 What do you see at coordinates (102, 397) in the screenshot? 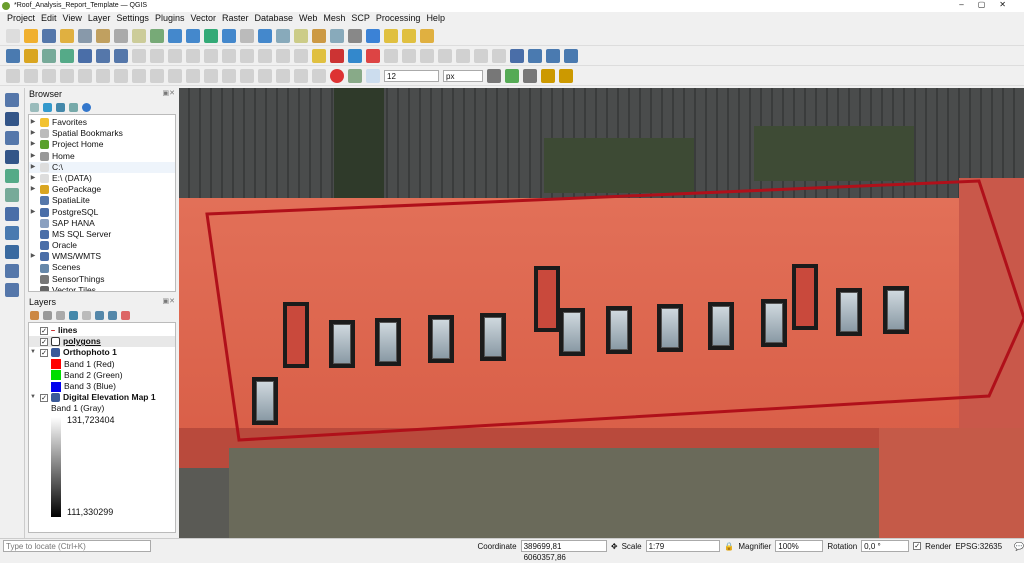
I see `layer-item: ▼ ✓ Digital Elevation Map 1` at bounding box center [102, 397].